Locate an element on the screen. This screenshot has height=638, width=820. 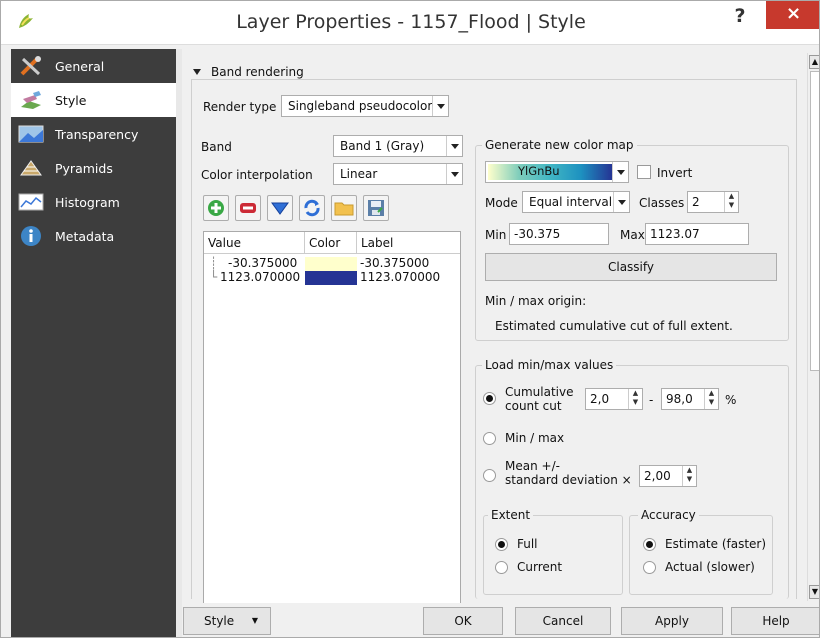
mode-select: Equal interval is located at coordinates (576, 202).